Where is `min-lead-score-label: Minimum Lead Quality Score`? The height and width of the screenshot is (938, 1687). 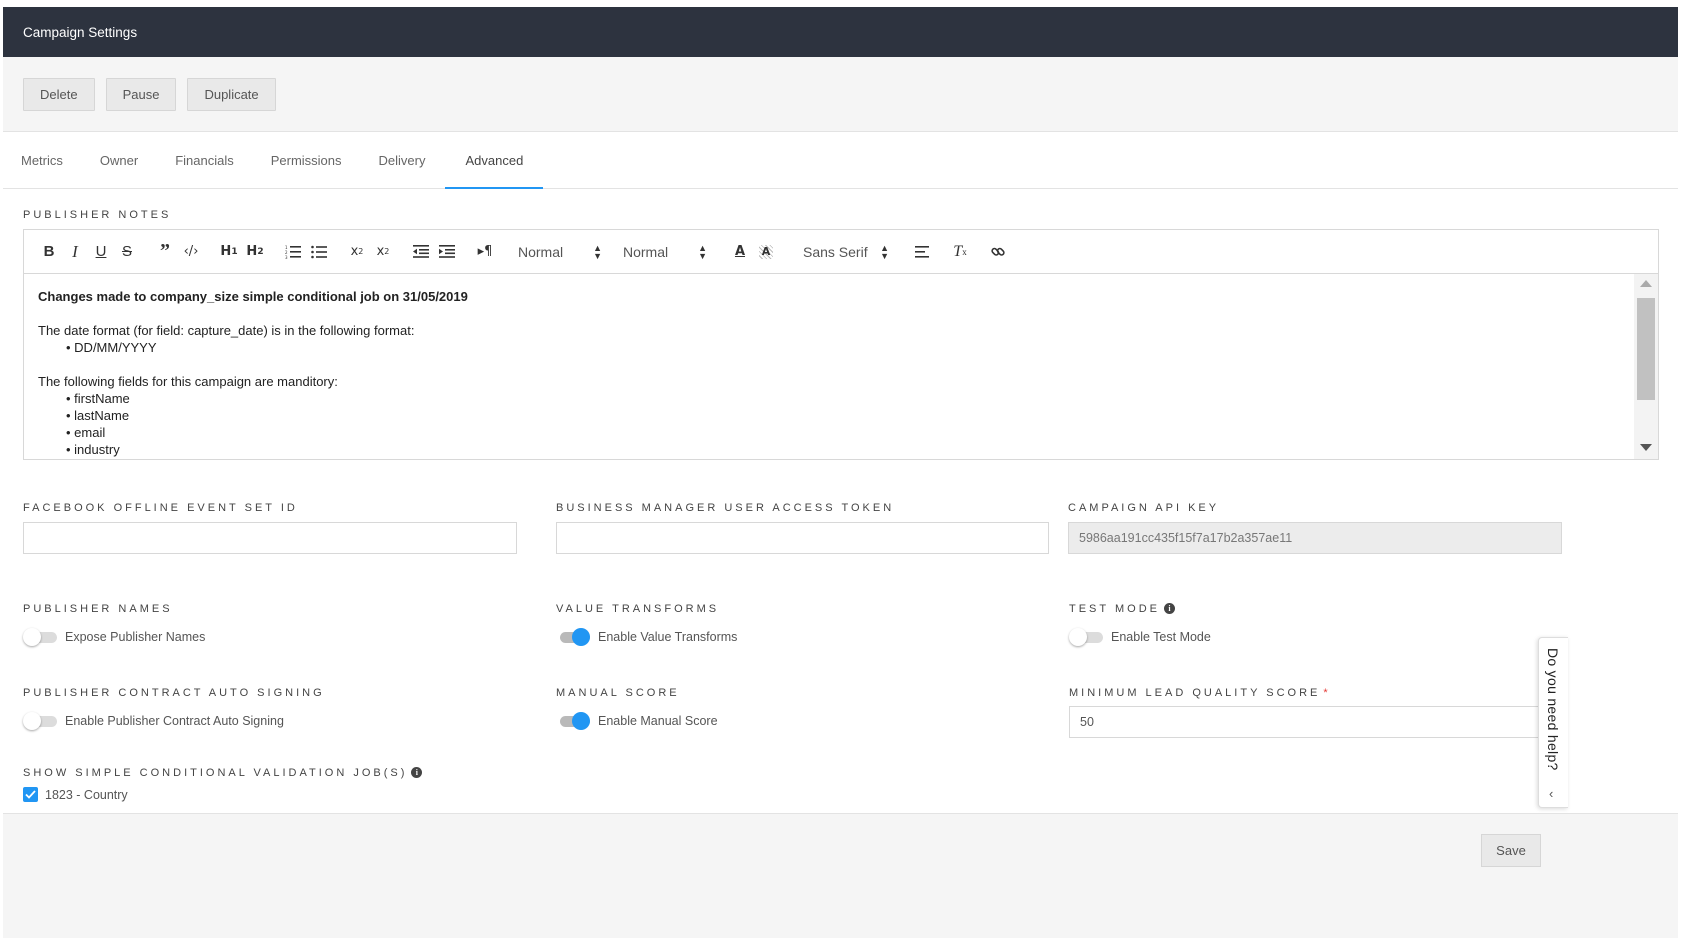
min-lead-score-label: Minimum Lead Quality Score is located at coordinates (1195, 693).